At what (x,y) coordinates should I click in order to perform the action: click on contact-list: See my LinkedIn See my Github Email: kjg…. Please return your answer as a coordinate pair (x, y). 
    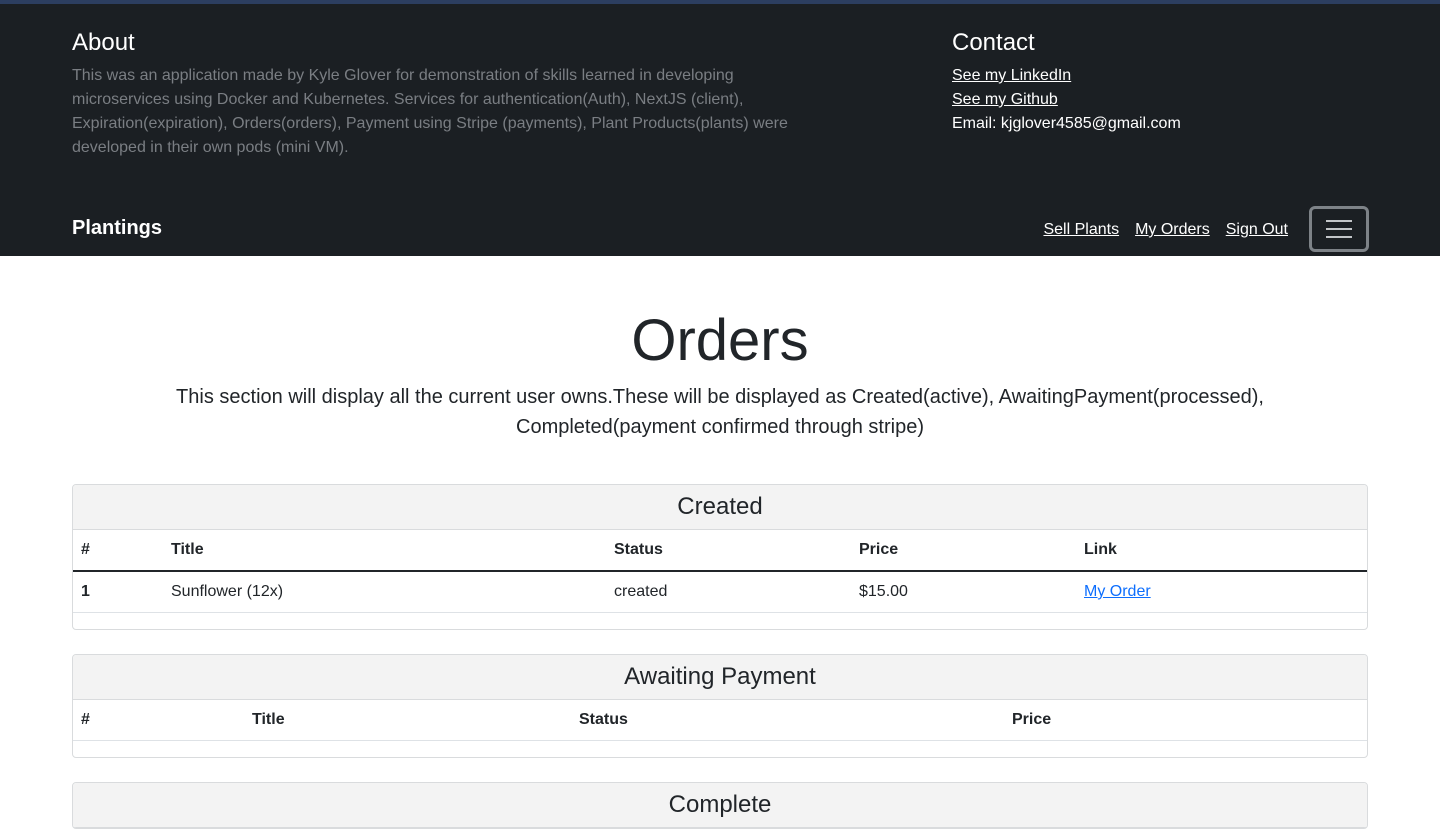
    Looking at the image, I should click on (1066, 100).